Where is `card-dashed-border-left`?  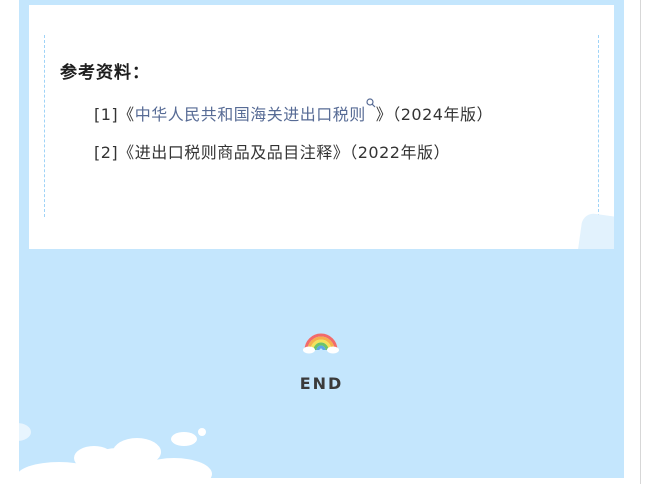
card-dashed-border-left is located at coordinates (44, 126).